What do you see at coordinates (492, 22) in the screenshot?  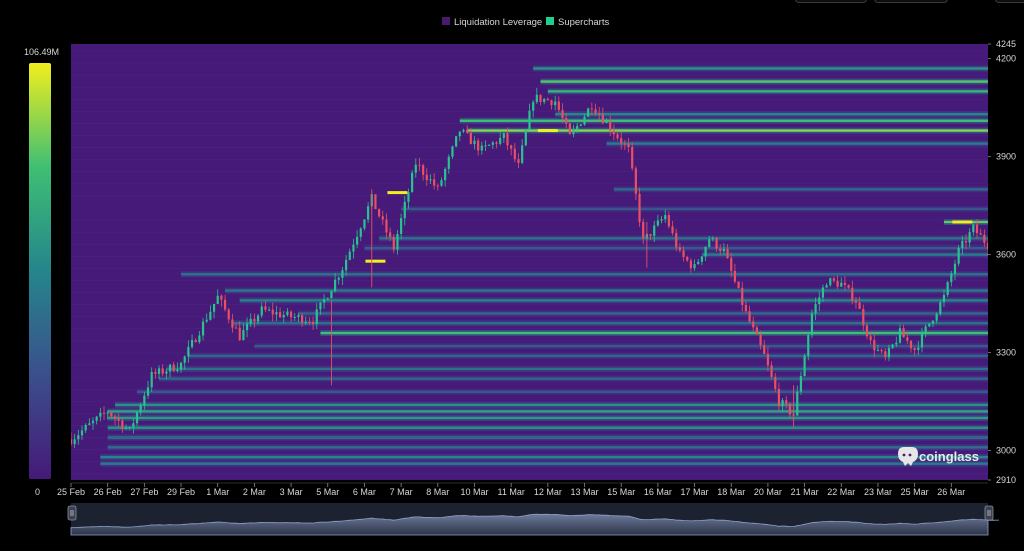 I see `legend-item-liquidation-leverage: Liquidation Leverage` at bounding box center [492, 22].